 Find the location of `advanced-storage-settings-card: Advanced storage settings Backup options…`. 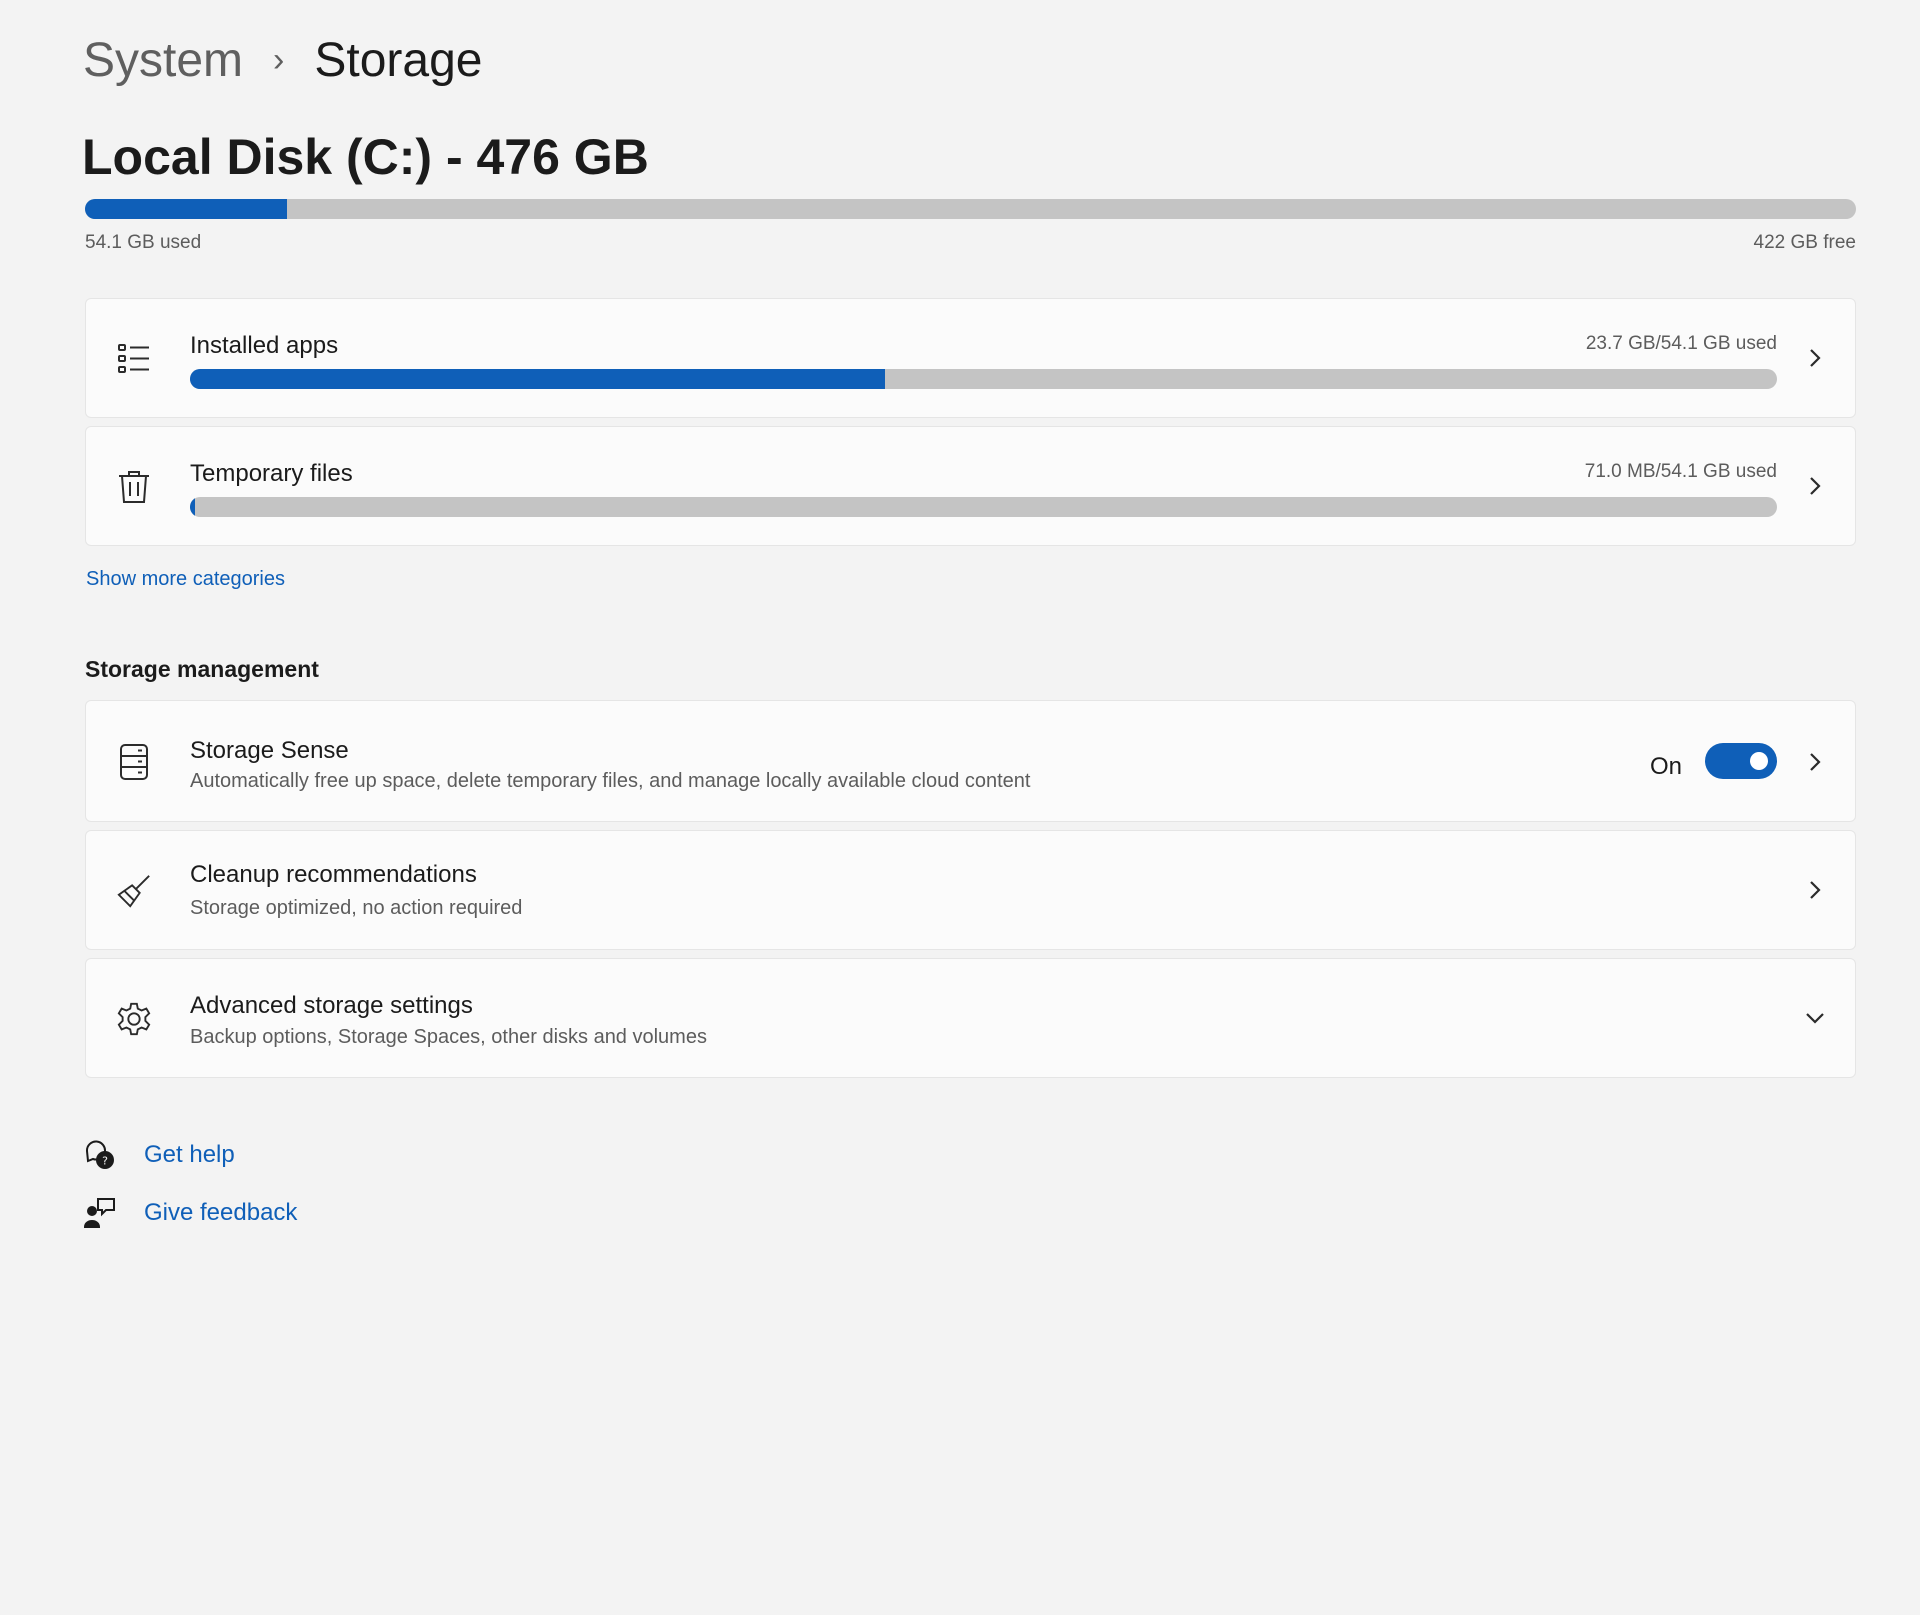

advanced-storage-settings-card: Advanced storage settings Backup options… is located at coordinates (970, 1018).